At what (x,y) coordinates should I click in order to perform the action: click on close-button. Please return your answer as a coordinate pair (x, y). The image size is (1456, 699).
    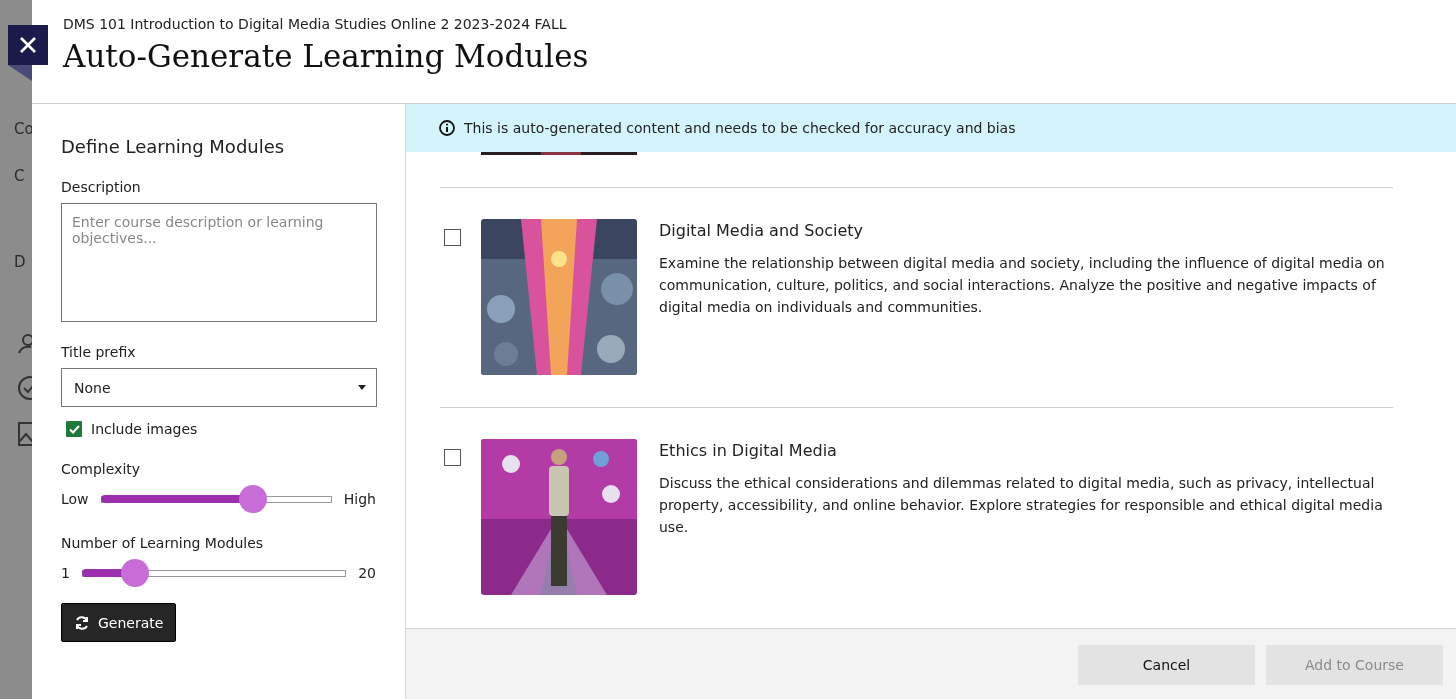
    Looking at the image, I should click on (28, 45).